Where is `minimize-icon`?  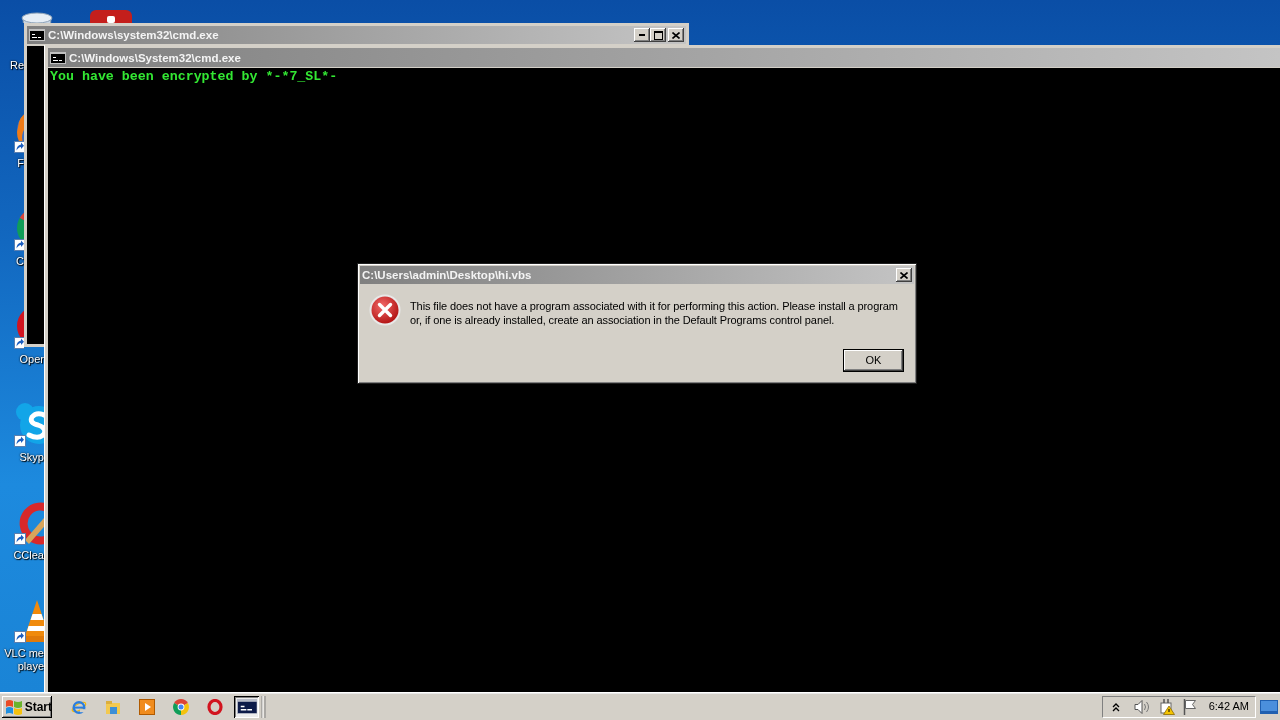
minimize-icon is located at coordinates (642, 35).